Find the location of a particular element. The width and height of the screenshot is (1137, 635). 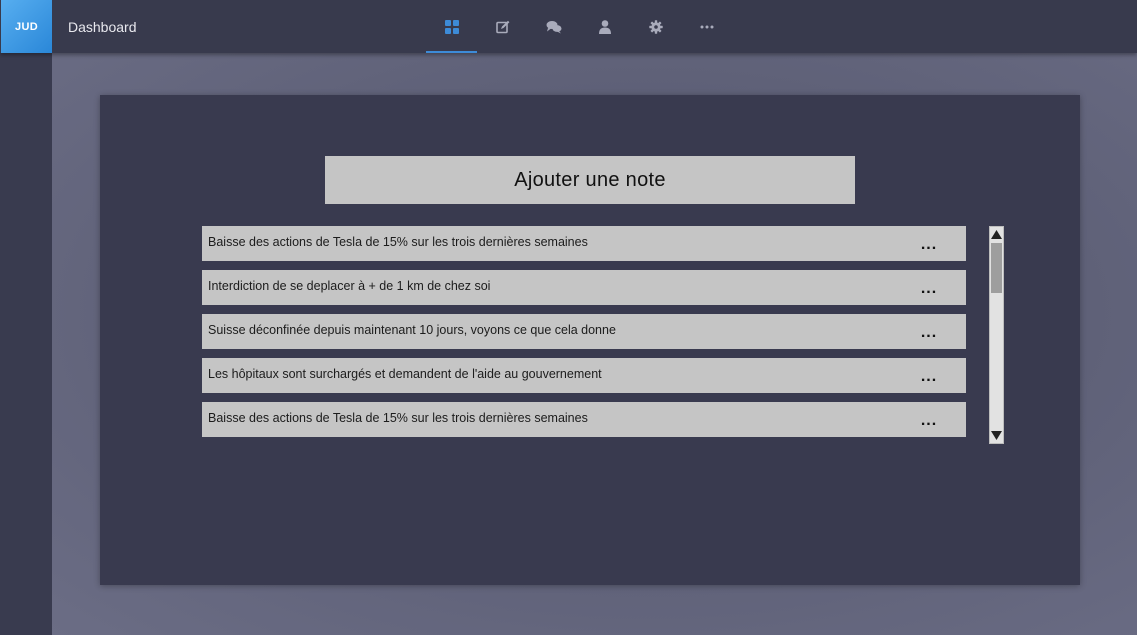

chat-icon is located at coordinates (554, 27).